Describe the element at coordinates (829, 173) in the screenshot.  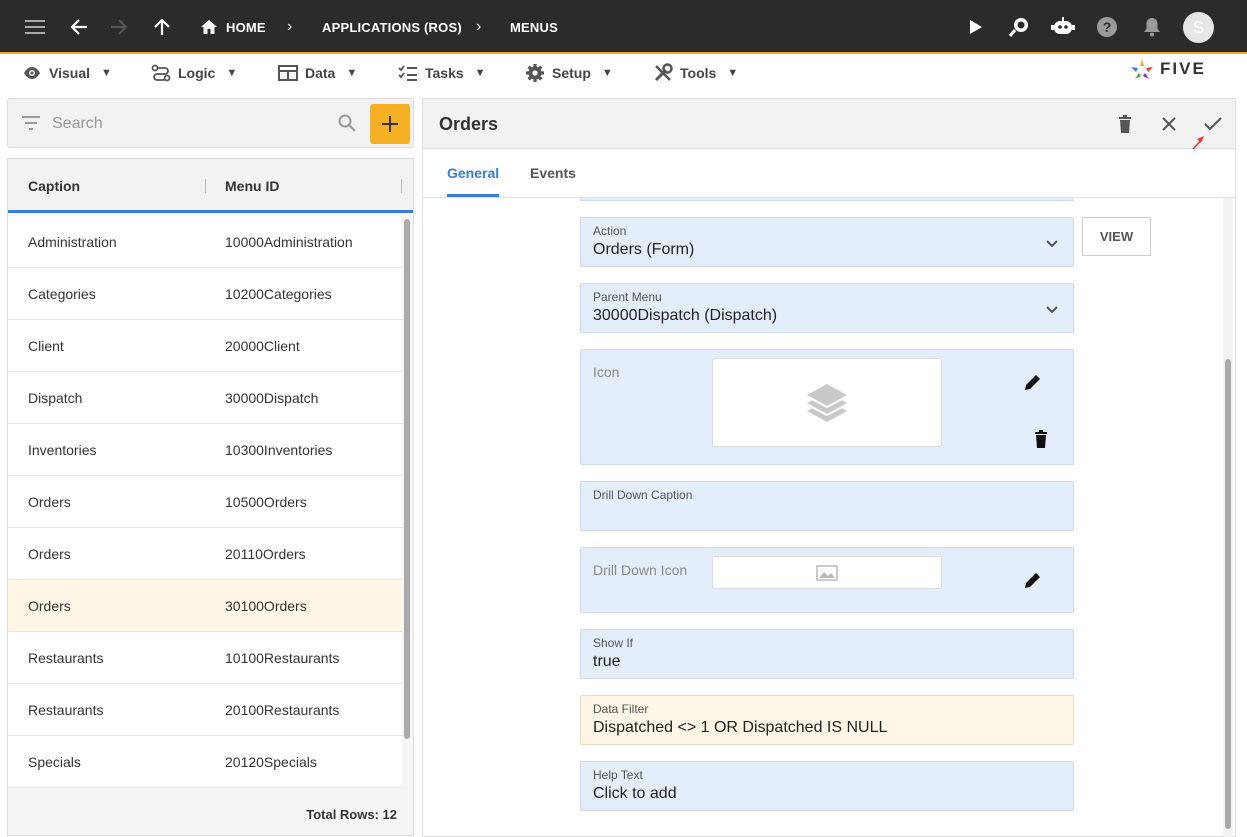
I see `form-tabs: General Events` at that location.